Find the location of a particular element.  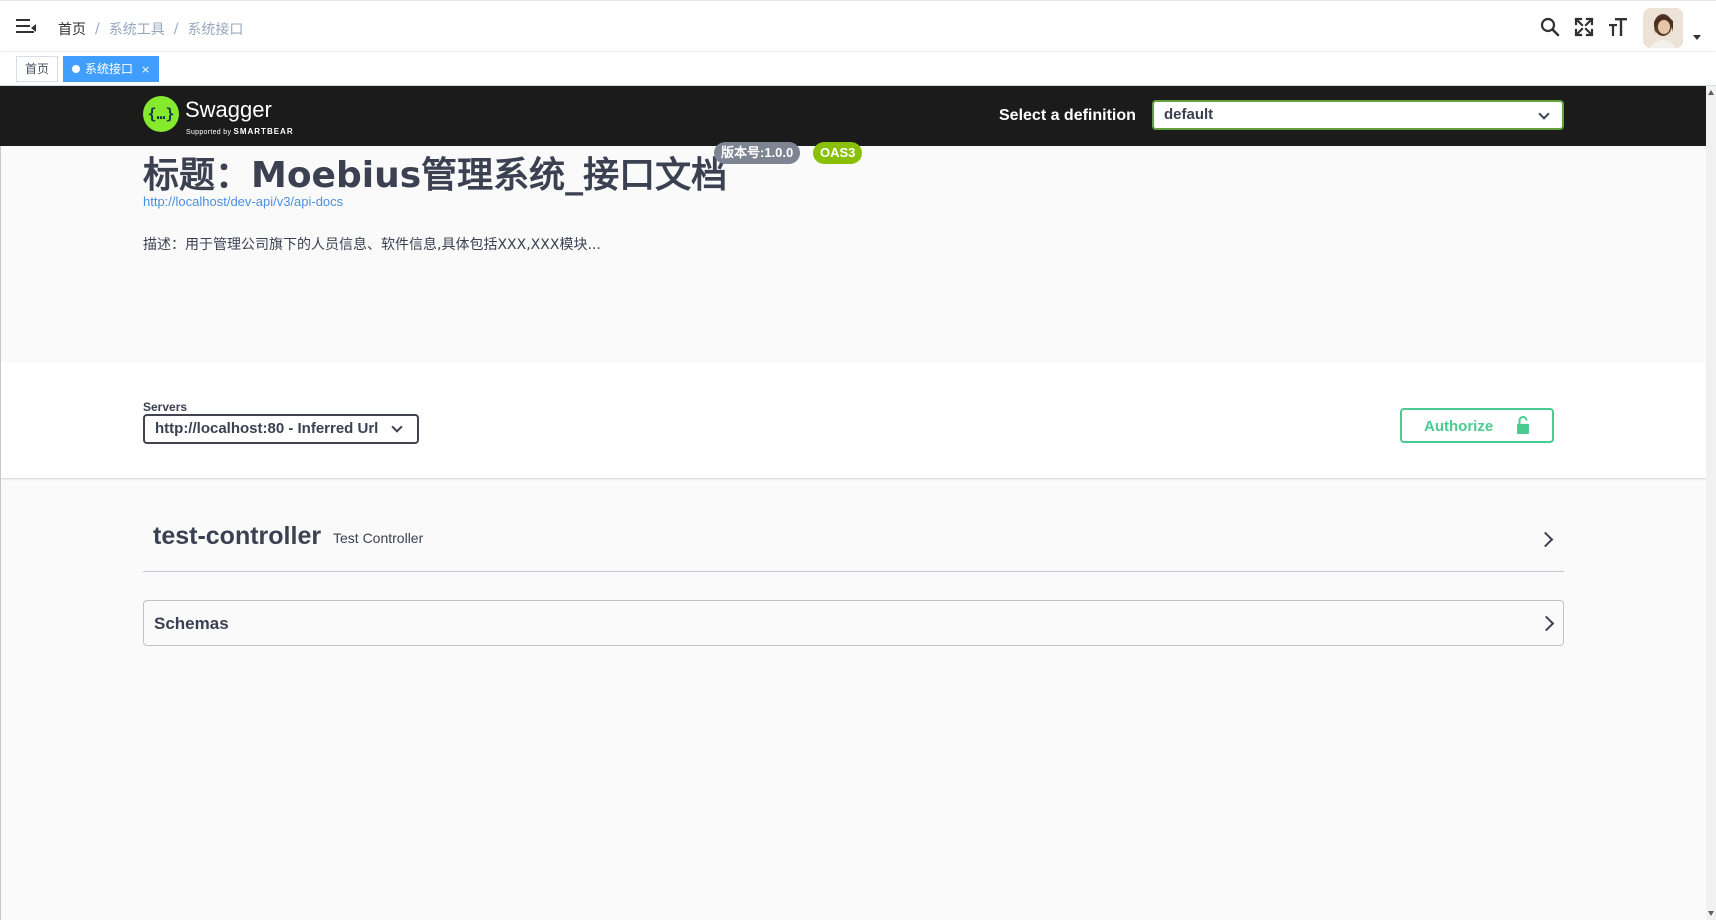

api-docs-link: http://localhost/dev-api/v3/api-docs is located at coordinates (243, 201).